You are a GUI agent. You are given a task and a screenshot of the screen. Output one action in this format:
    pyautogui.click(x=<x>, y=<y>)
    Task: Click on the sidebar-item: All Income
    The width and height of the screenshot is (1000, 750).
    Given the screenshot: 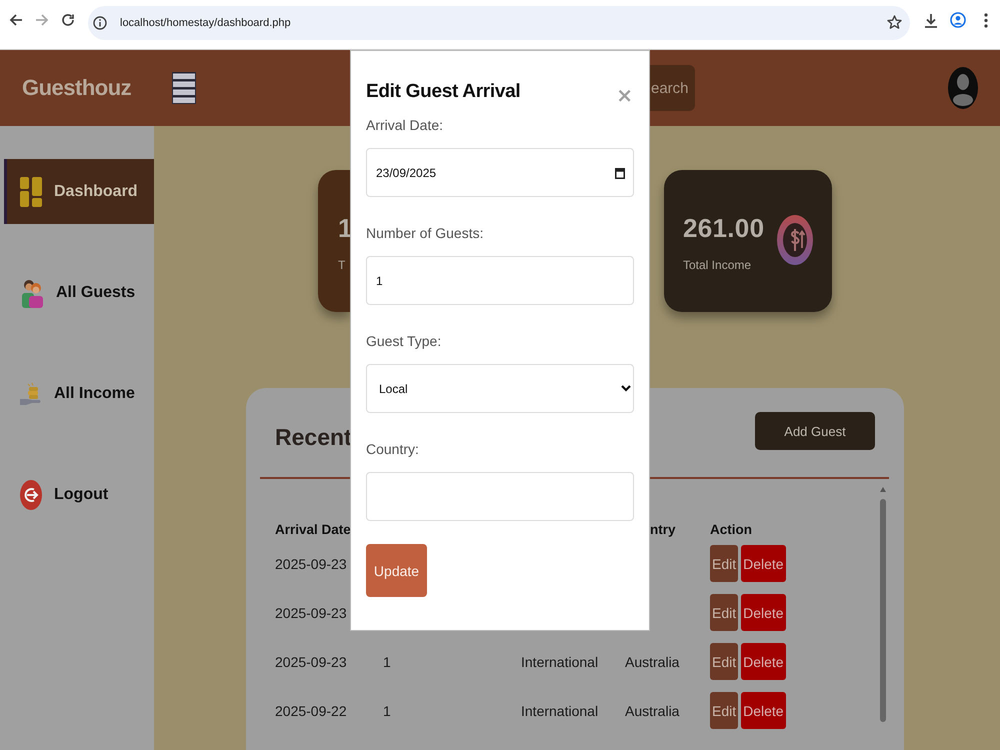 What is the action you would take?
    pyautogui.click(x=79, y=393)
    